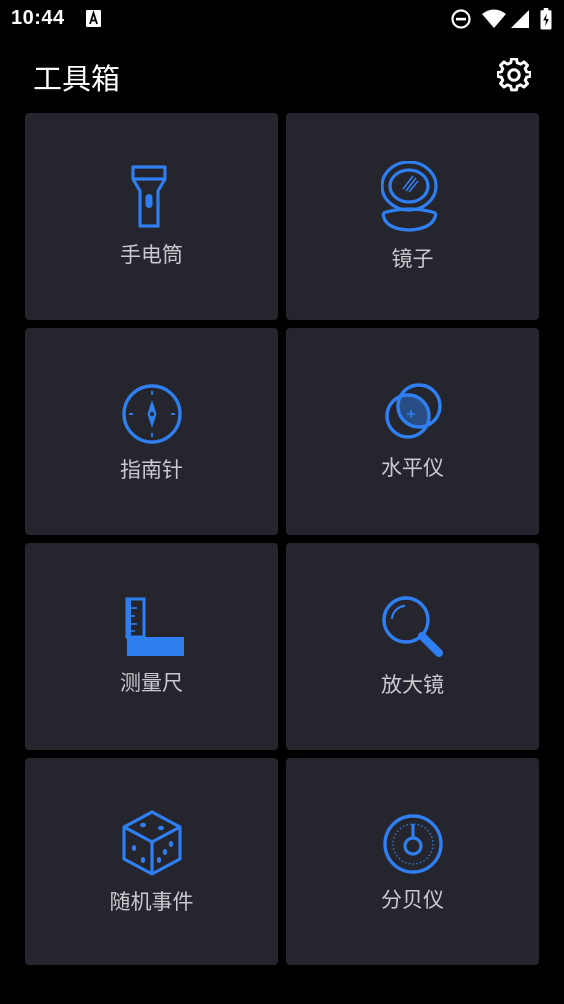 The width and height of the screenshot is (564, 1004). What do you see at coordinates (409, 196) in the screenshot?
I see `mirror-icon` at bounding box center [409, 196].